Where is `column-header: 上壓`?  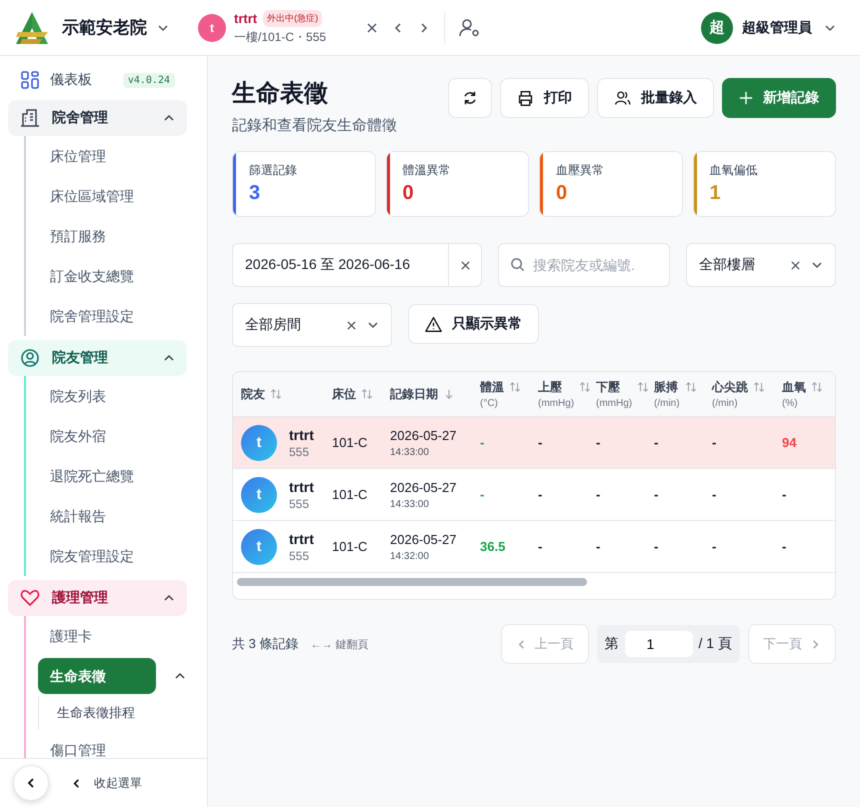 column-header: 上壓 is located at coordinates (556, 387).